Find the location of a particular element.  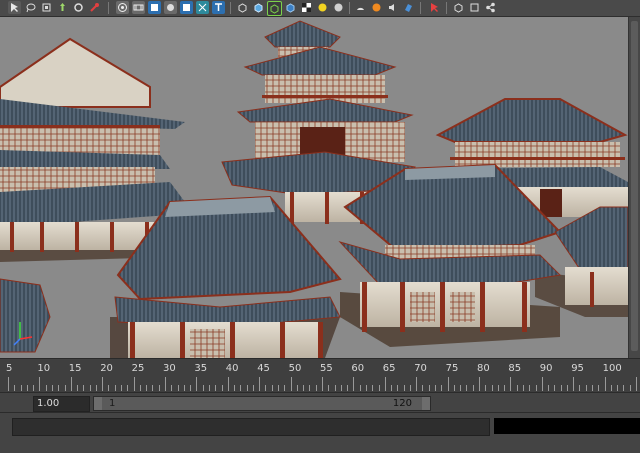

object-icon is located at coordinates (458, 7).